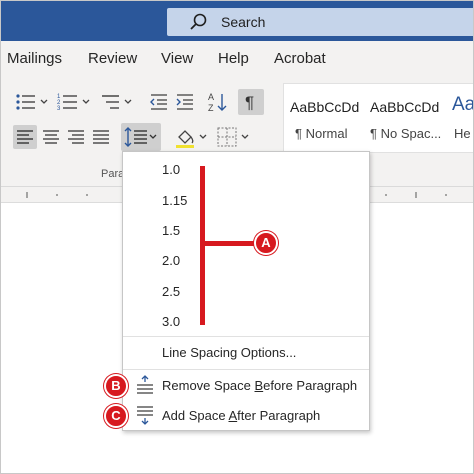 This screenshot has height=474, width=474. I want to click on add-space-after-item: Add Space After Paragraph, so click(241, 415).